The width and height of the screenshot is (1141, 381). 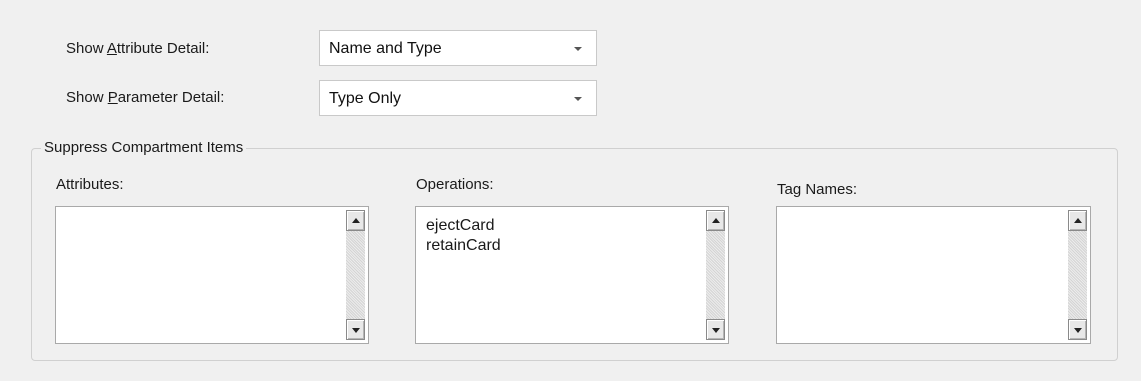 I want to click on show-attribute-detail-label: Show Attribute Detail:, so click(x=137, y=48).